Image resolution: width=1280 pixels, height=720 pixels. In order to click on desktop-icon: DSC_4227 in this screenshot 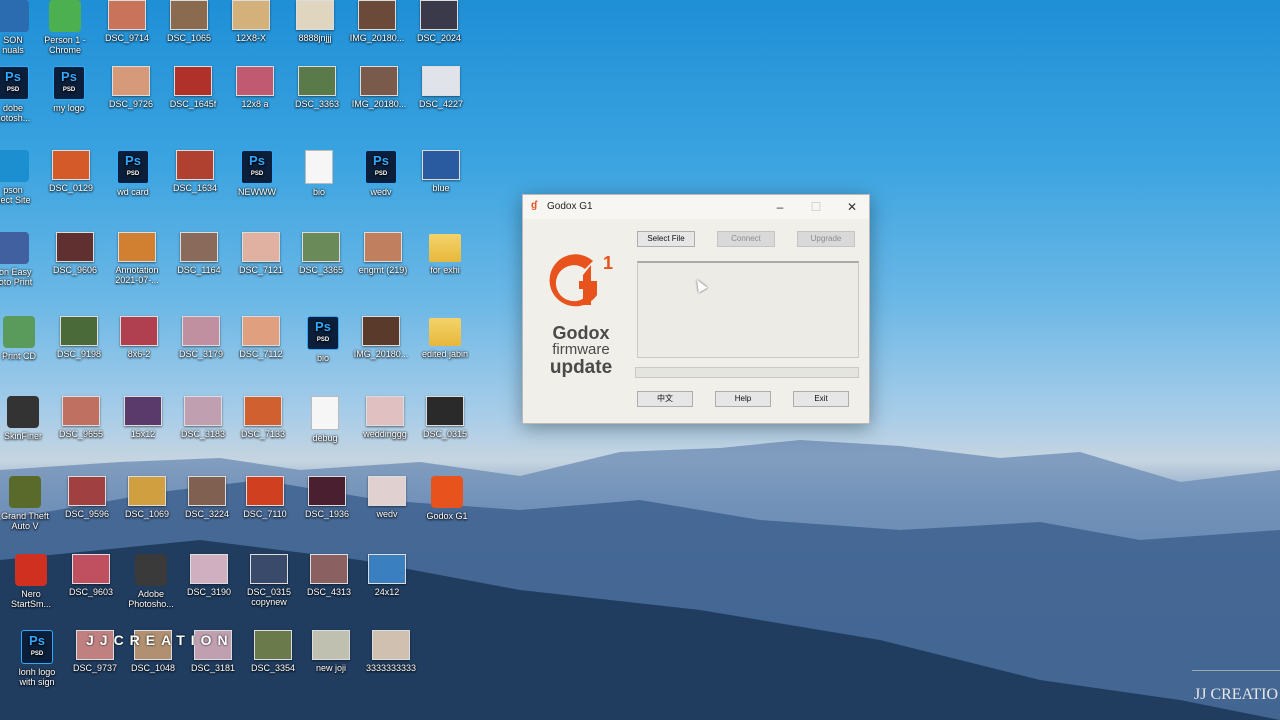, I will do `click(441, 104)`.